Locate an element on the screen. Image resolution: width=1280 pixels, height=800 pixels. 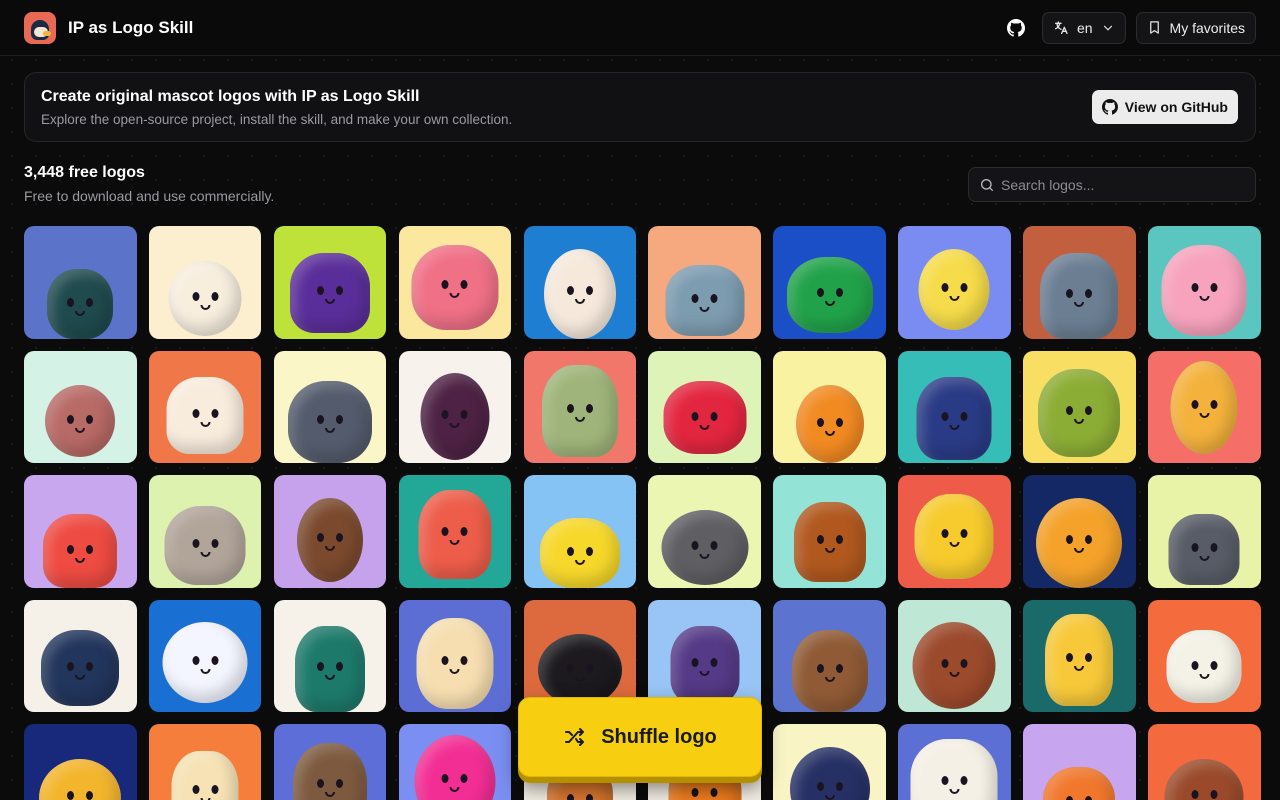
logo-tile-lunchbox is located at coordinates (954, 282).